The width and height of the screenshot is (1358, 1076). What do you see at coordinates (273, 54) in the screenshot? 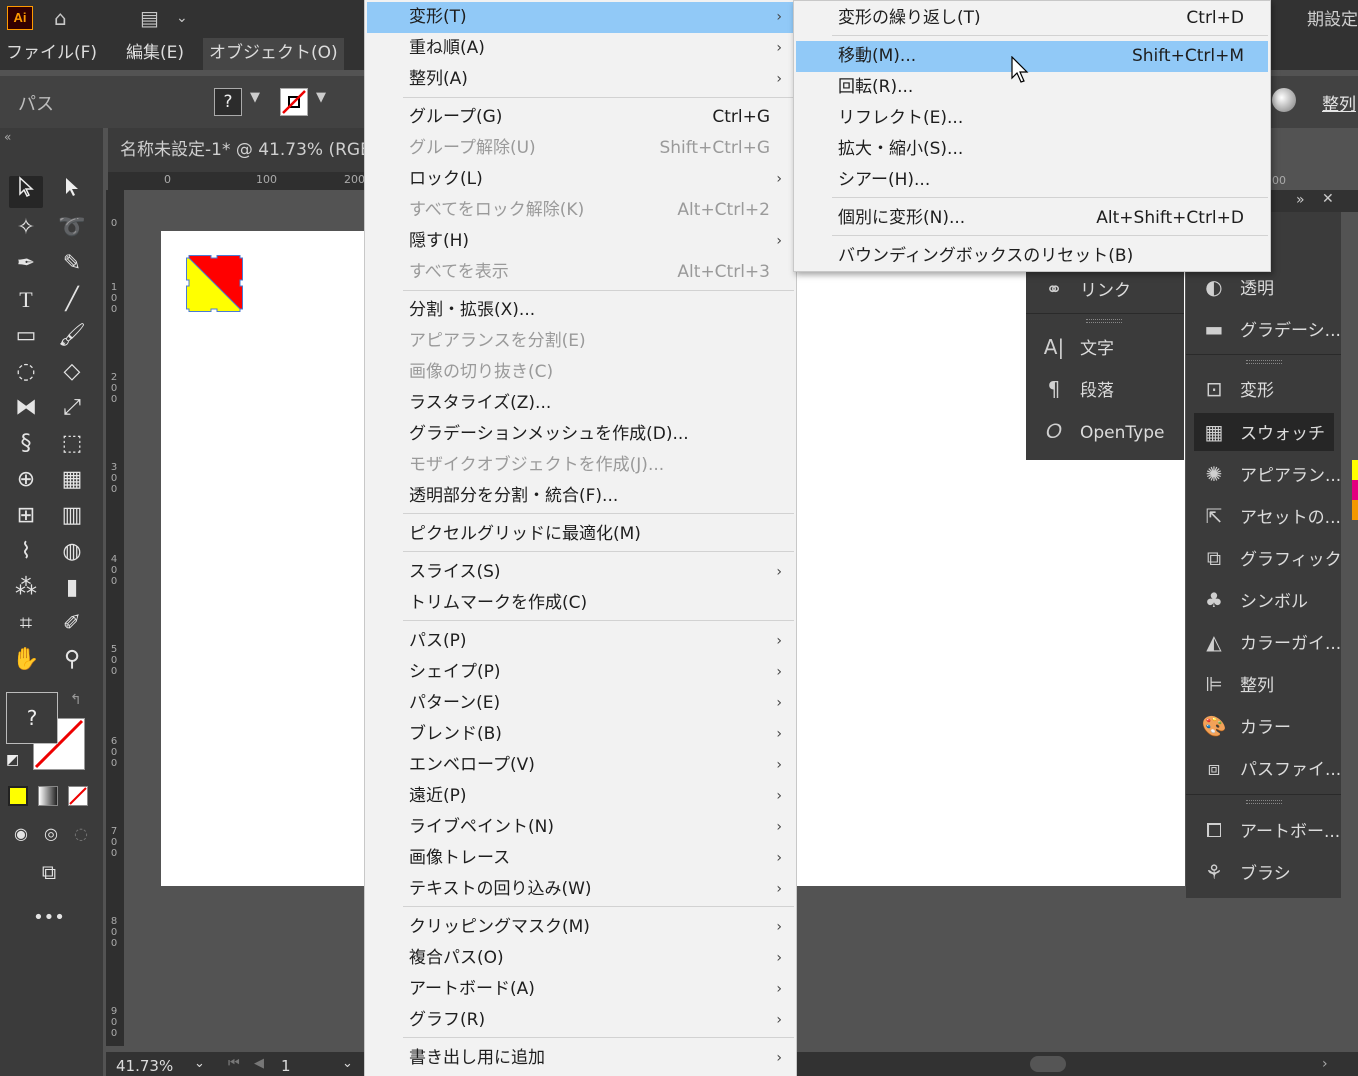
I see `menu-object: オブジェクト(O)` at bounding box center [273, 54].